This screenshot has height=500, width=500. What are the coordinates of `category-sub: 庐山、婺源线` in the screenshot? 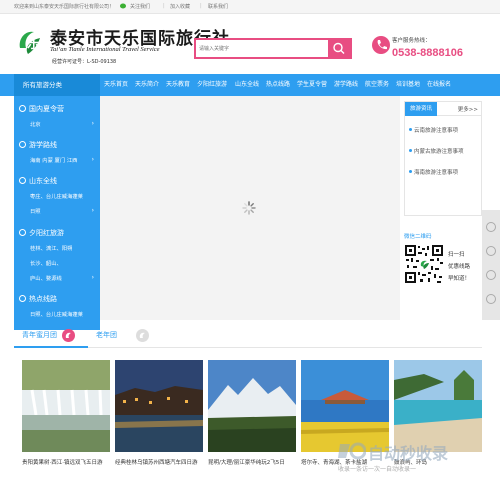 It's located at (46, 278).